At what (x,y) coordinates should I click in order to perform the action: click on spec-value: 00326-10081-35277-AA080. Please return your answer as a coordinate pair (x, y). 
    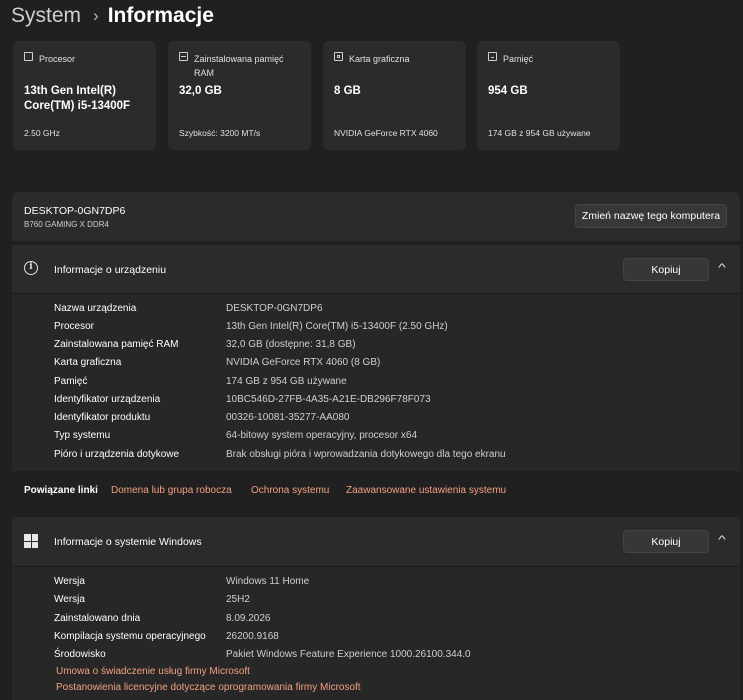
    Looking at the image, I should click on (288, 417).